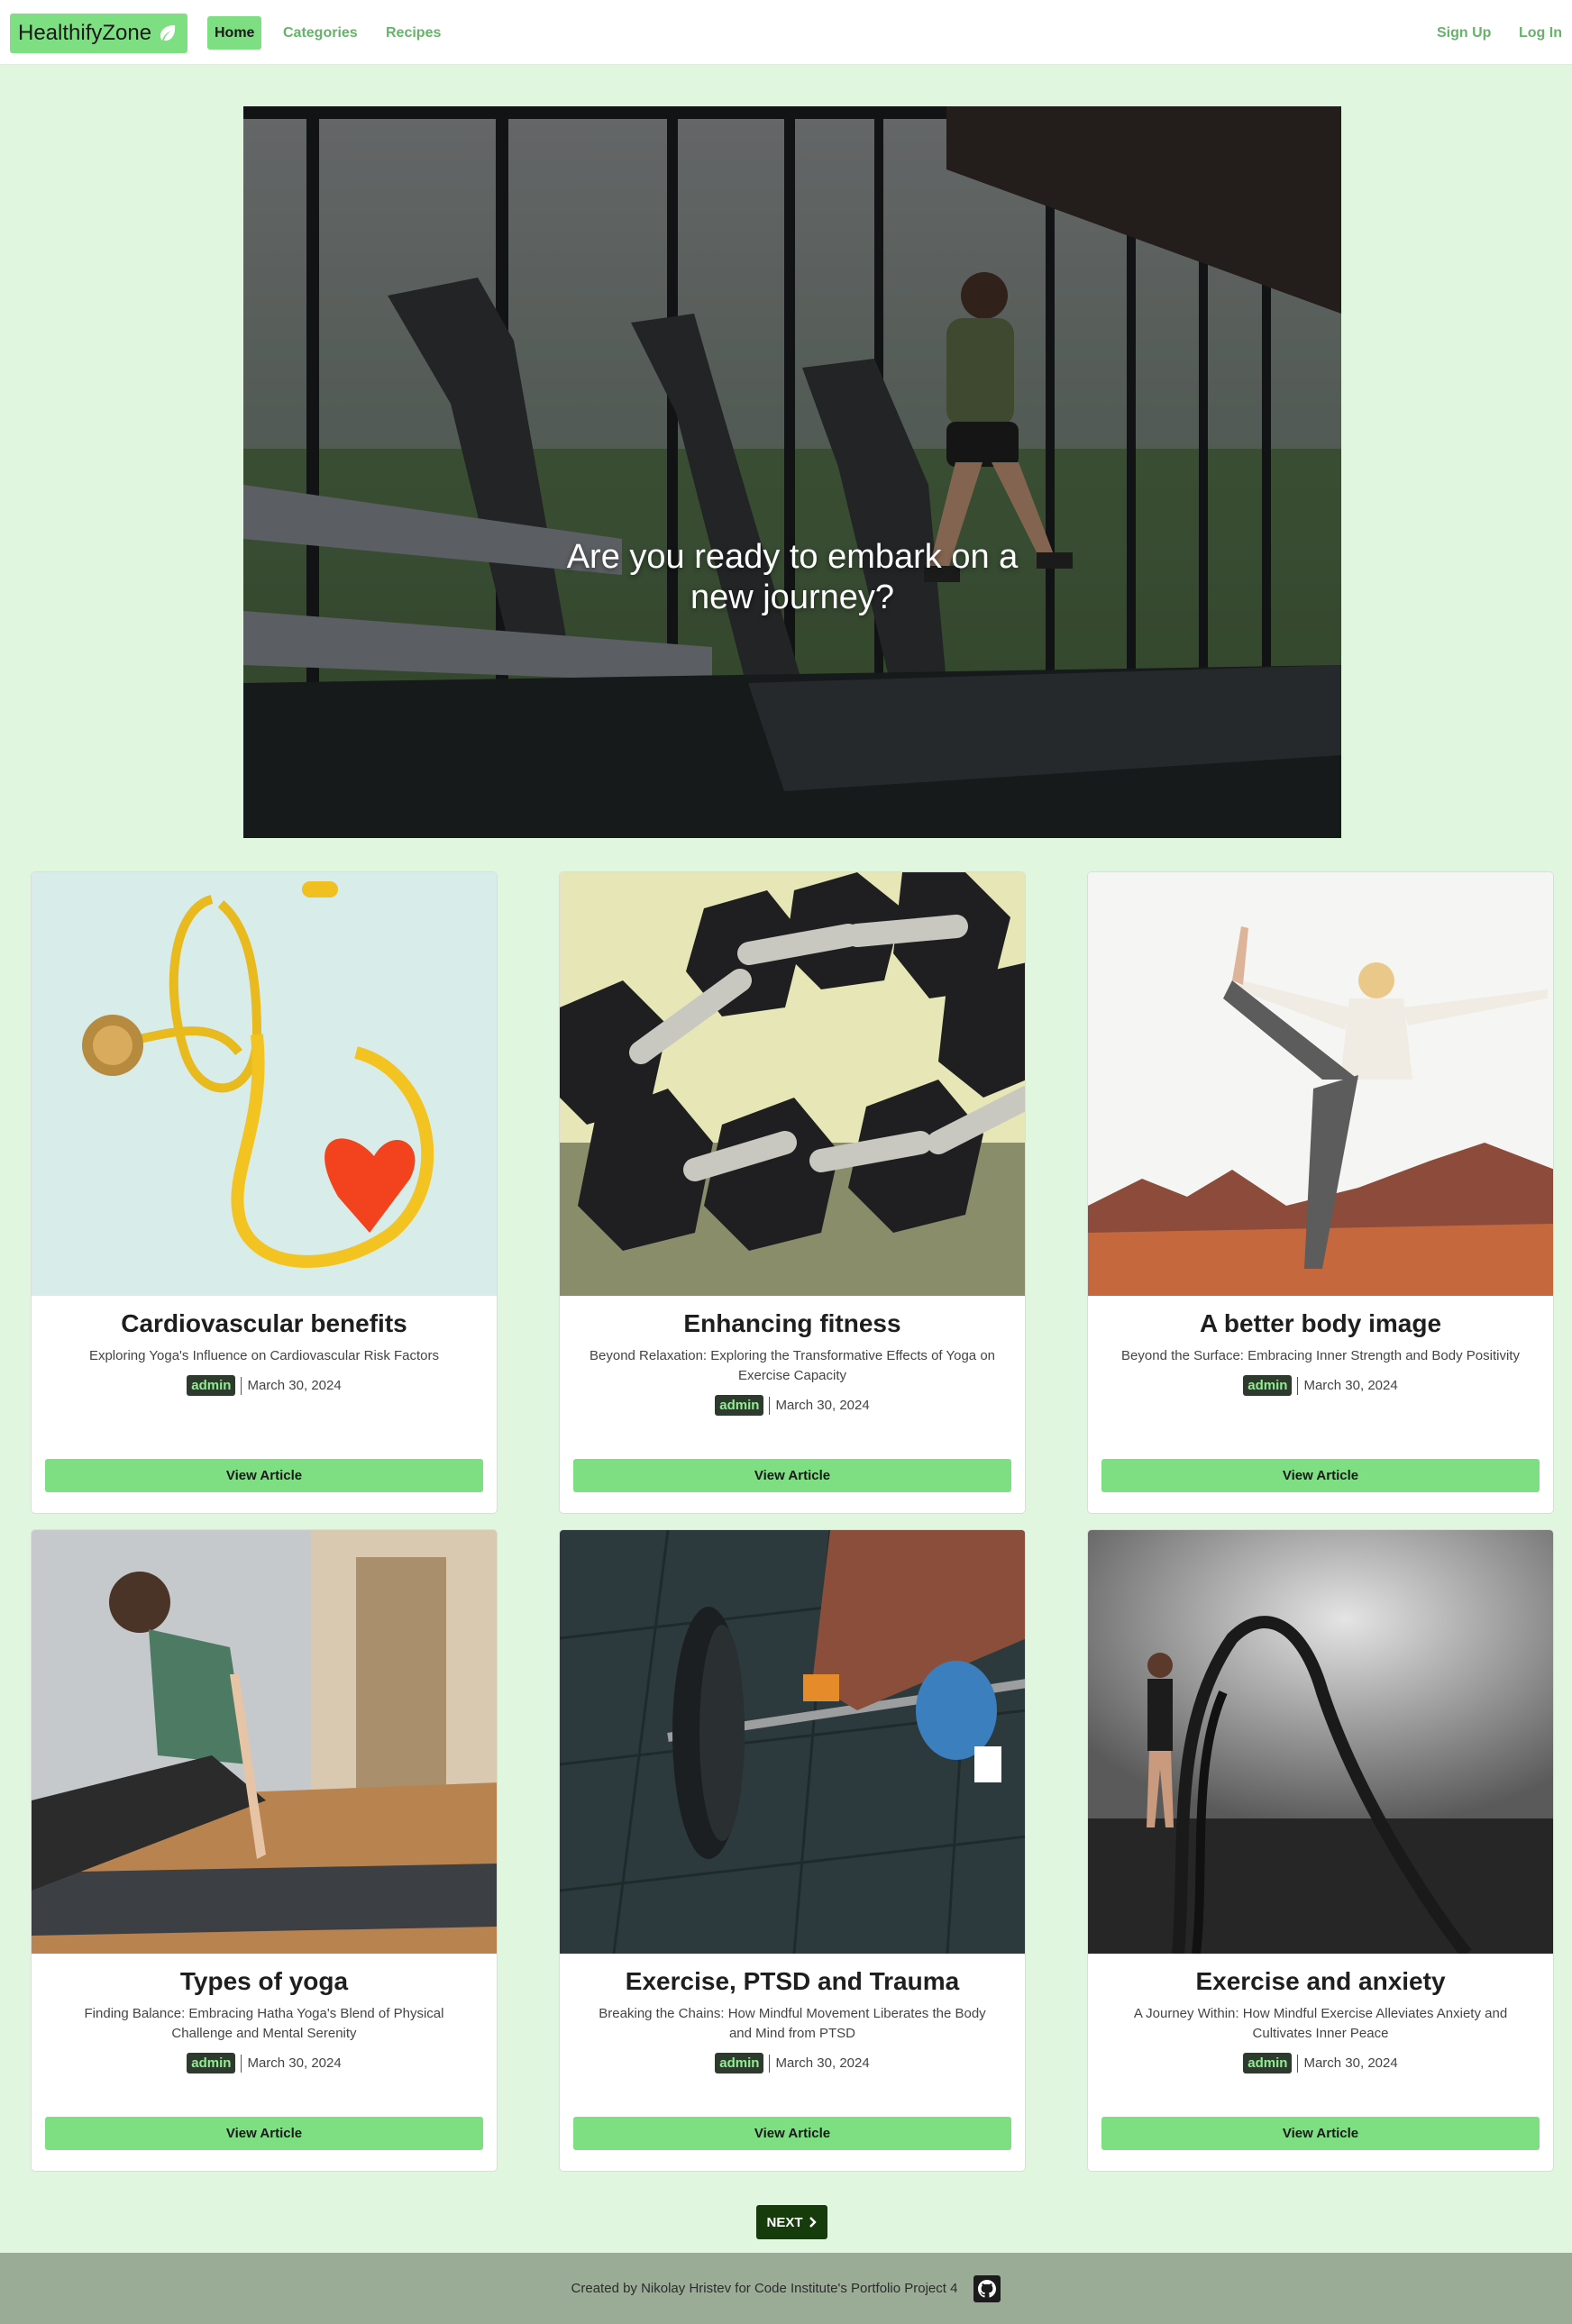  I want to click on brand-logo: HealthifyZone, so click(99, 33).